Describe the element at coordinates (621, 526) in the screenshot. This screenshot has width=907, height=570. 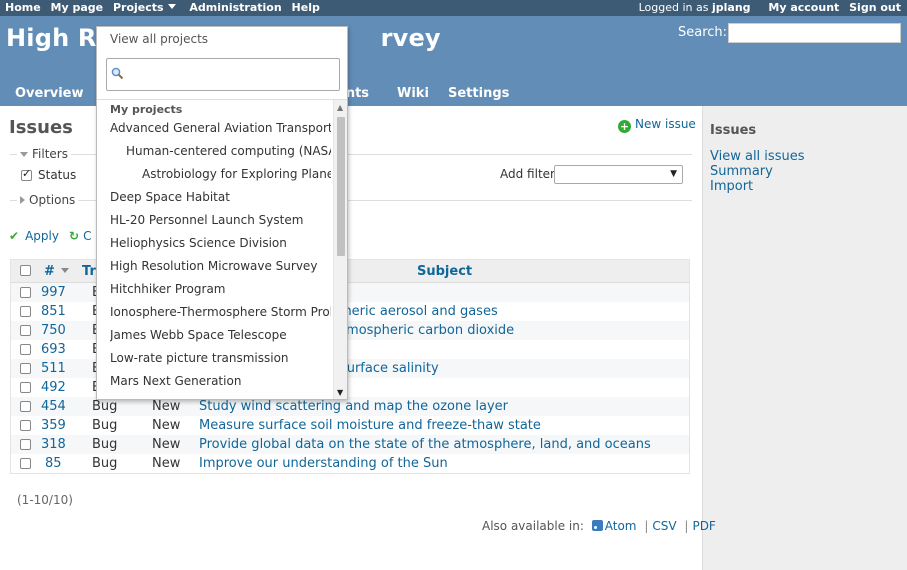
I see `atom-link: Atom` at that location.